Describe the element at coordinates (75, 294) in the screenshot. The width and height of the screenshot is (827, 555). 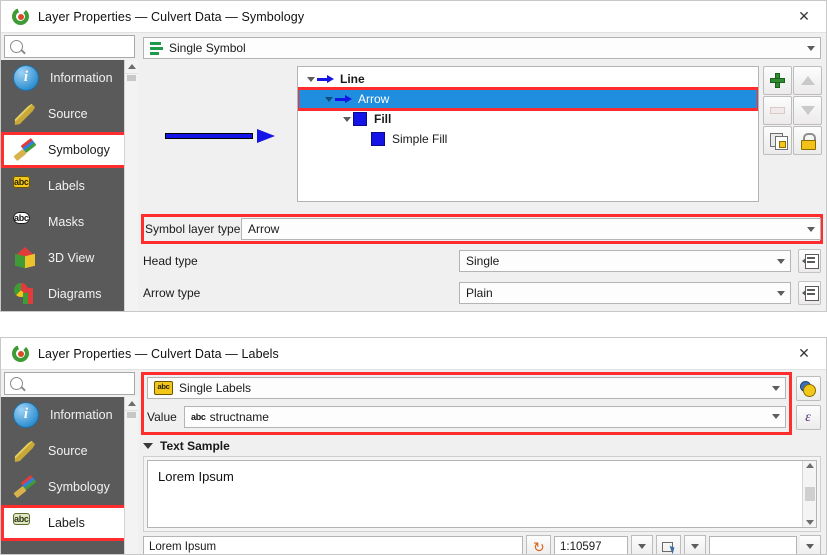
I see `sidebar-item-label: Diagrams` at that location.